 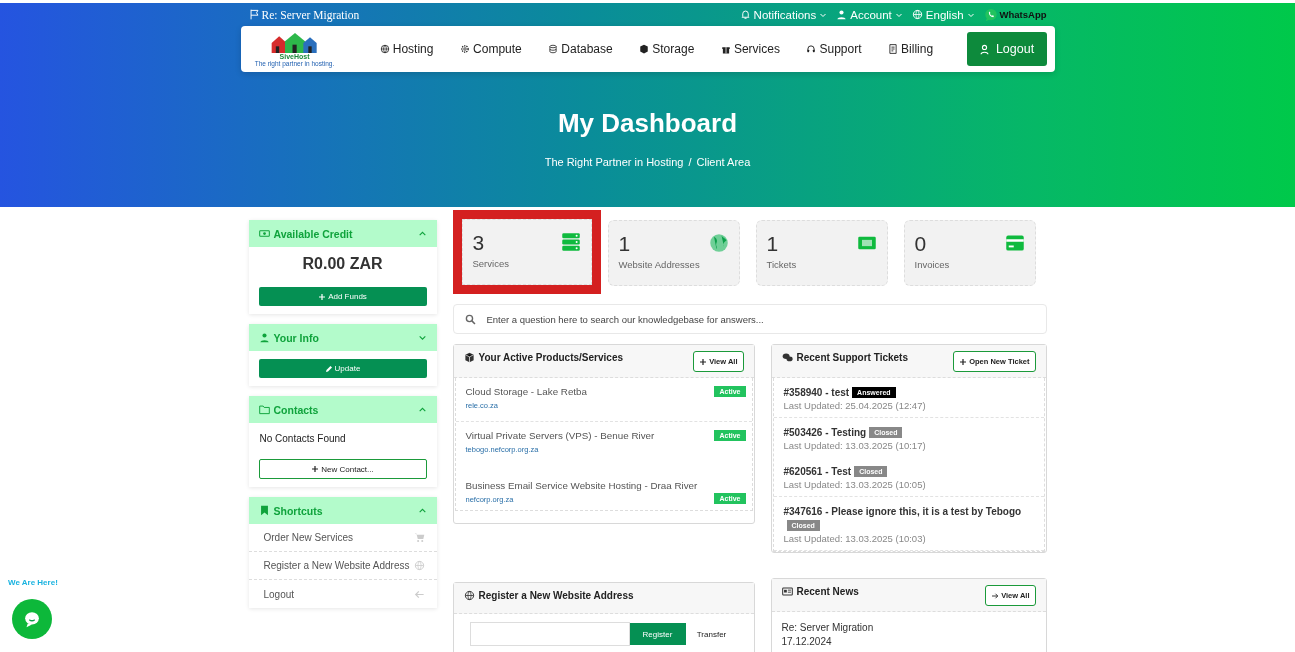 I want to click on chat-label: We Are Here!, so click(x=33, y=582).